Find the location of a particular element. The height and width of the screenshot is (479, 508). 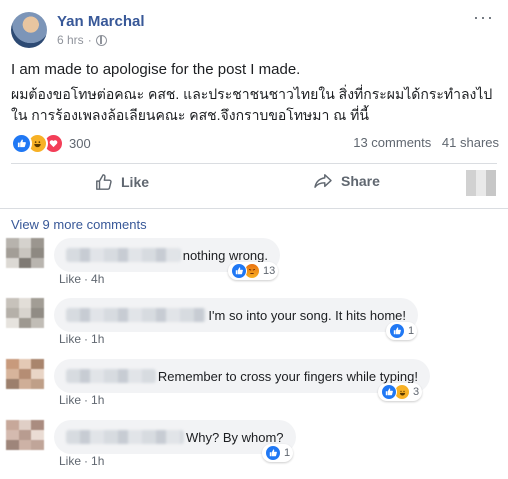

comment-reactions: 13 is located at coordinates (253, 271).